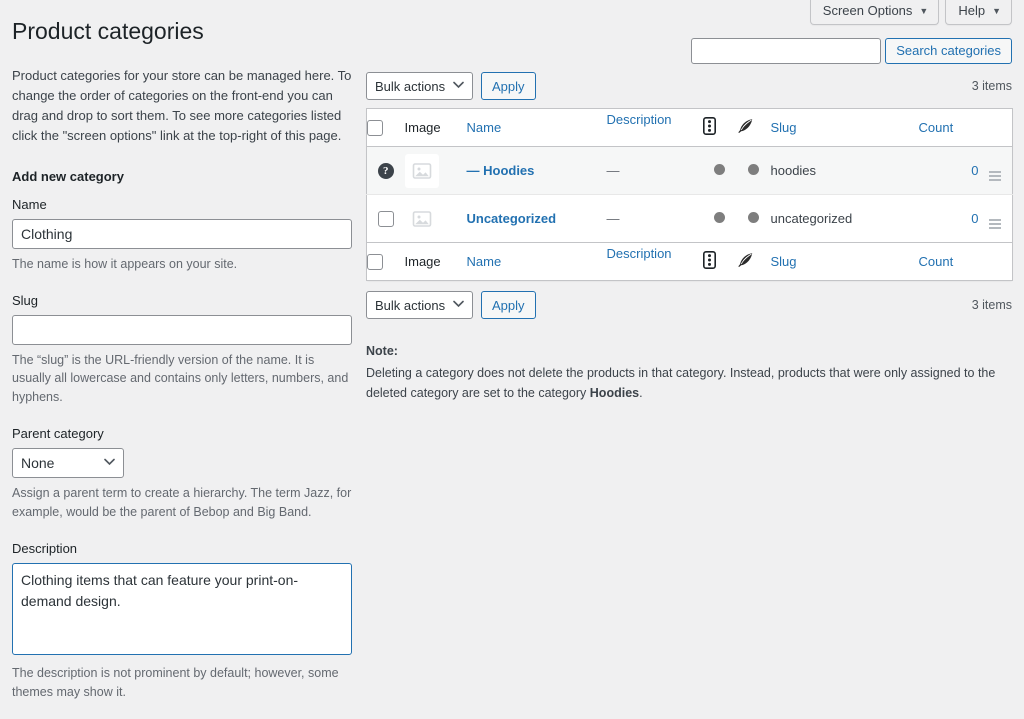  I want to click on row-slug-cell: hoodies, so click(844, 170).